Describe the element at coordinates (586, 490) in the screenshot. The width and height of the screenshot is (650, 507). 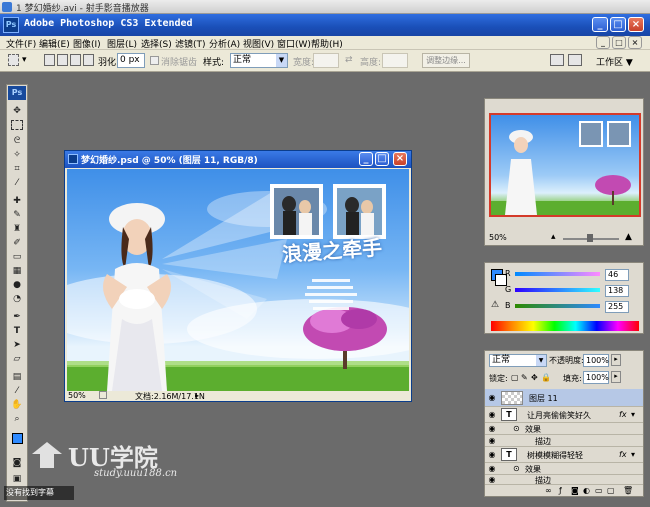
I see `adjustment-layer-icon: ◐` at that location.